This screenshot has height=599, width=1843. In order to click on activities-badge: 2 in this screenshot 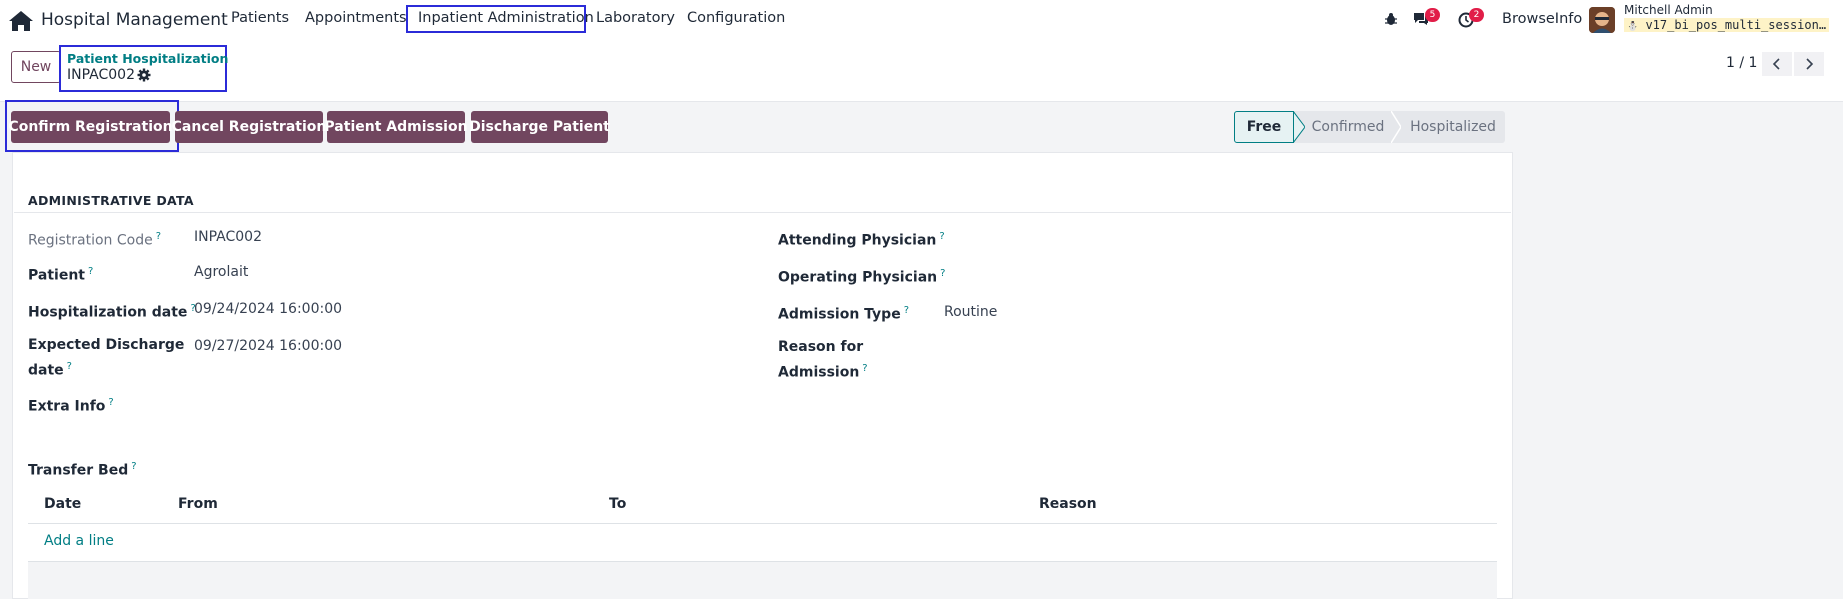, I will do `click(1476, 15)`.